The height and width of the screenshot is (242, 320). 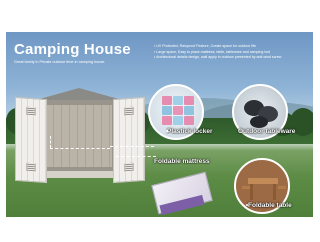 What do you see at coordinates (267, 131) in the screenshot?
I see `feature-label-tableware: Outdoor tableware` at bounding box center [267, 131].